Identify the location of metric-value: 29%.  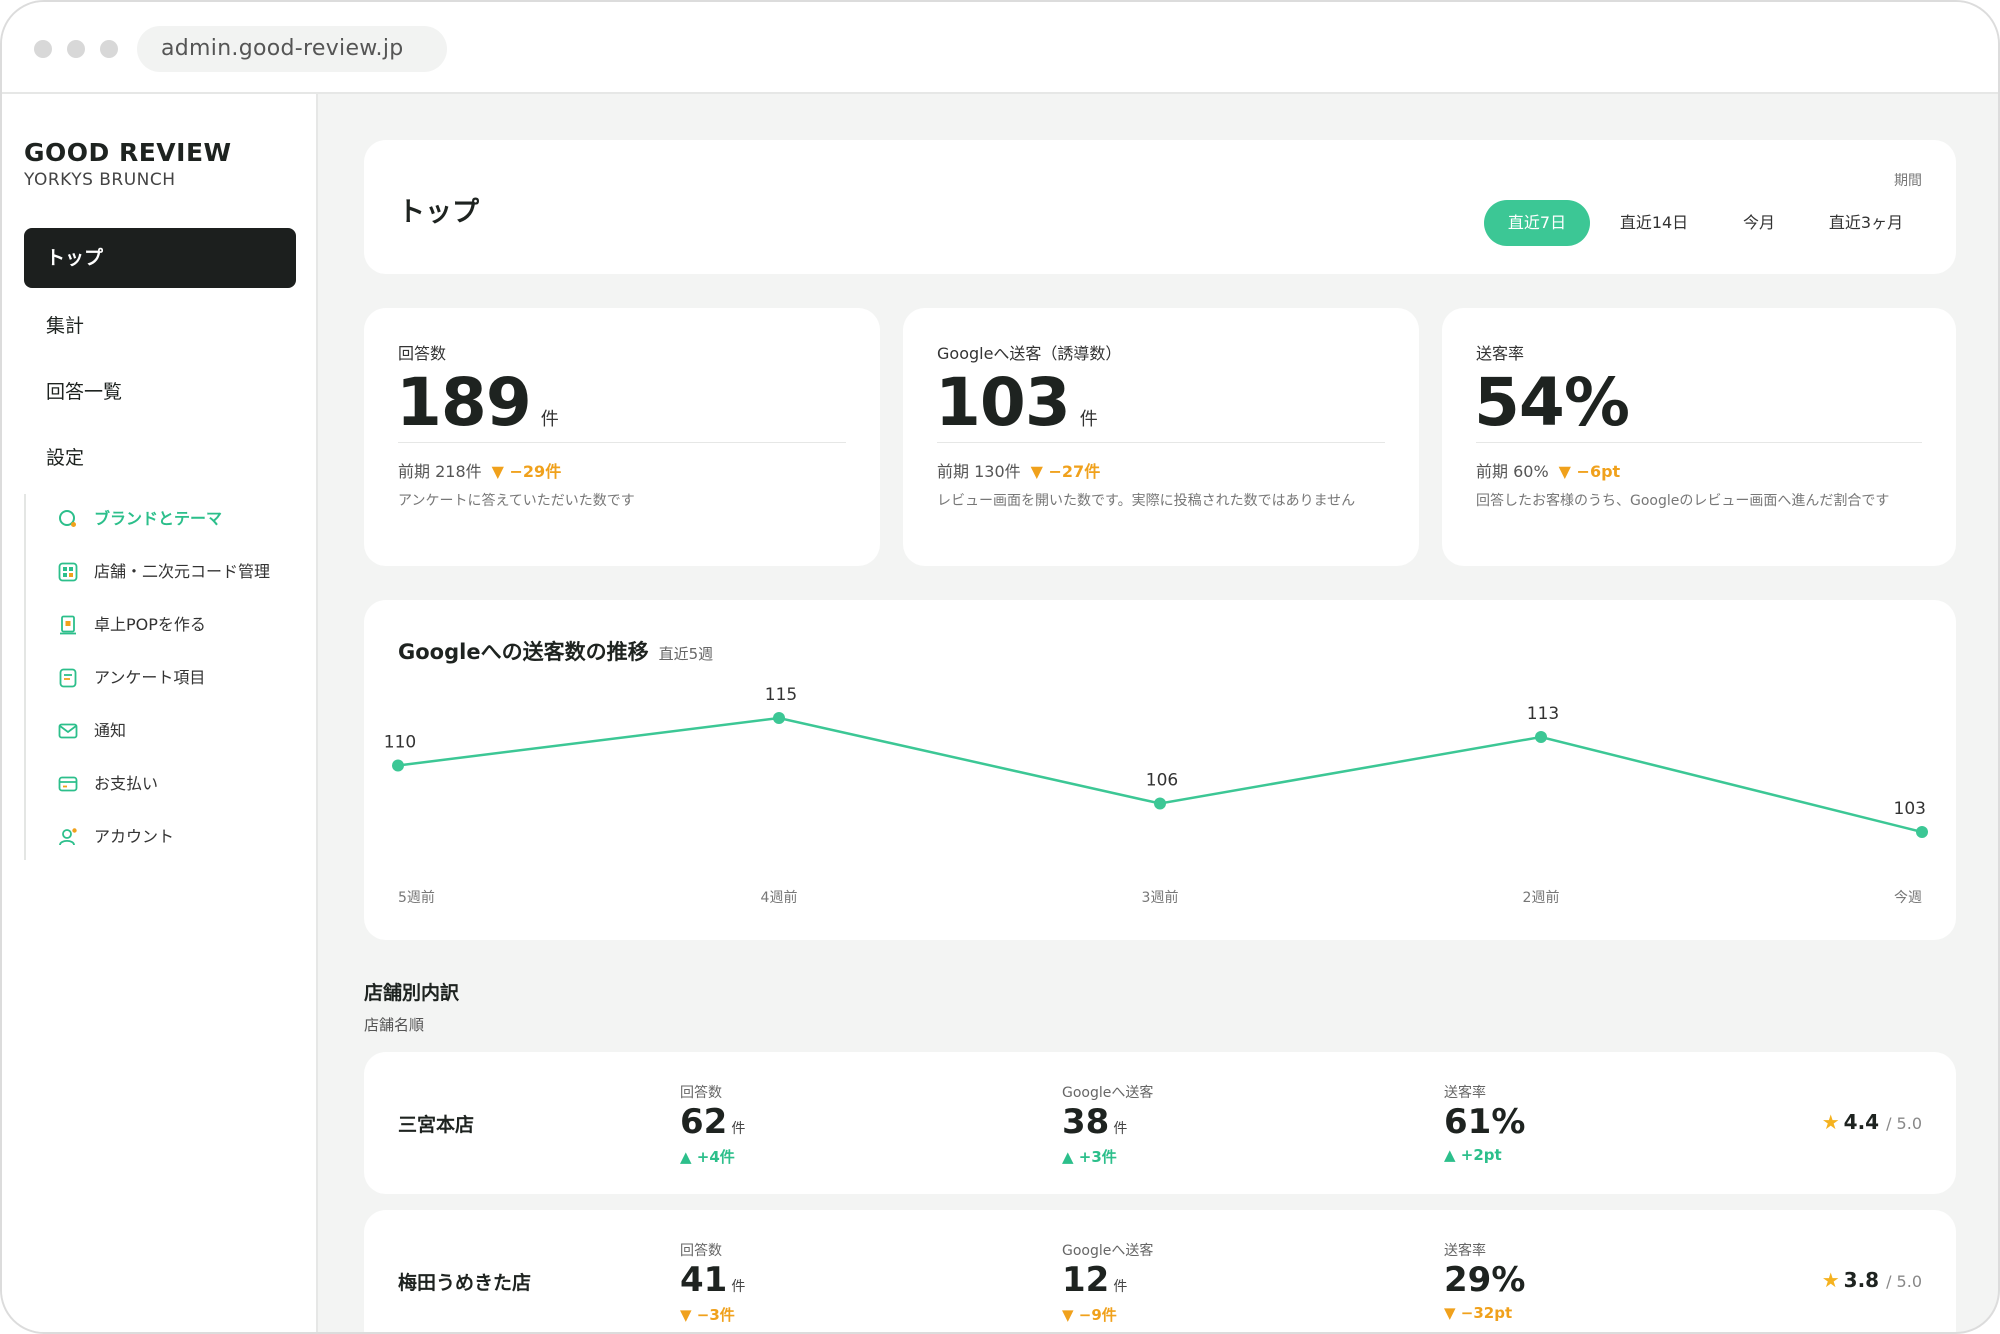
(1485, 1280).